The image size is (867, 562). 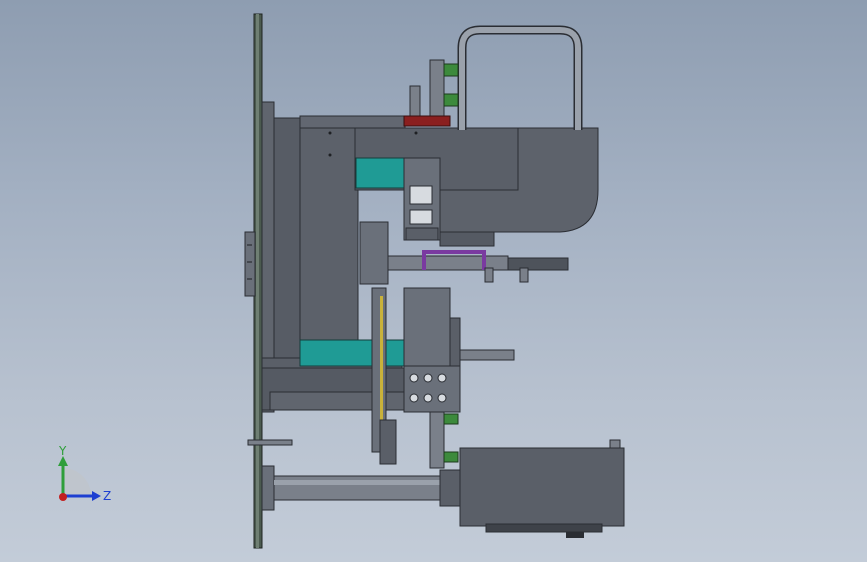 What do you see at coordinates (459, 350) in the screenshot?
I see `manifold-block` at bounding box center [459, 350].